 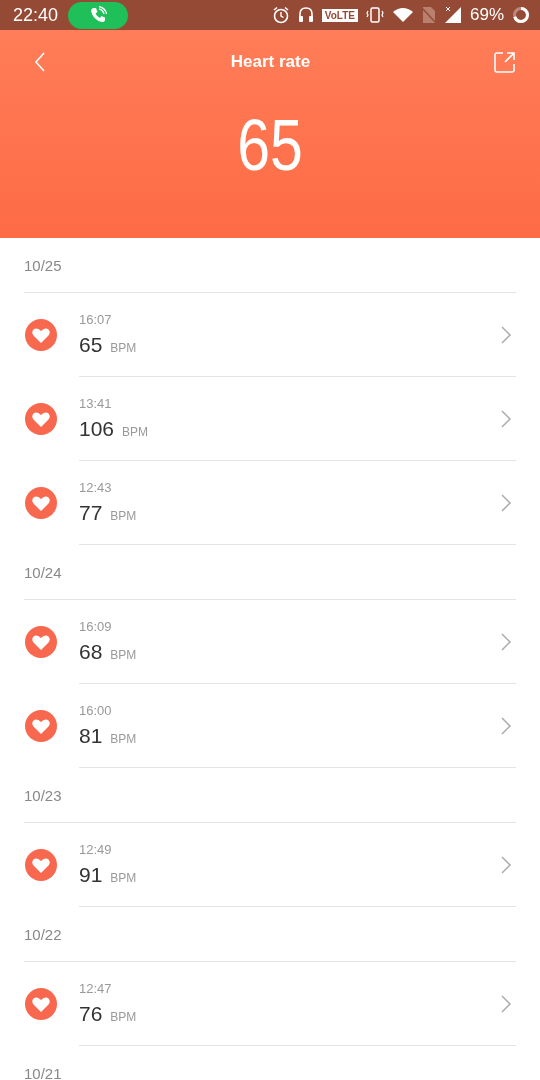 I want to click on share-icon, so click(x=505, y=62).